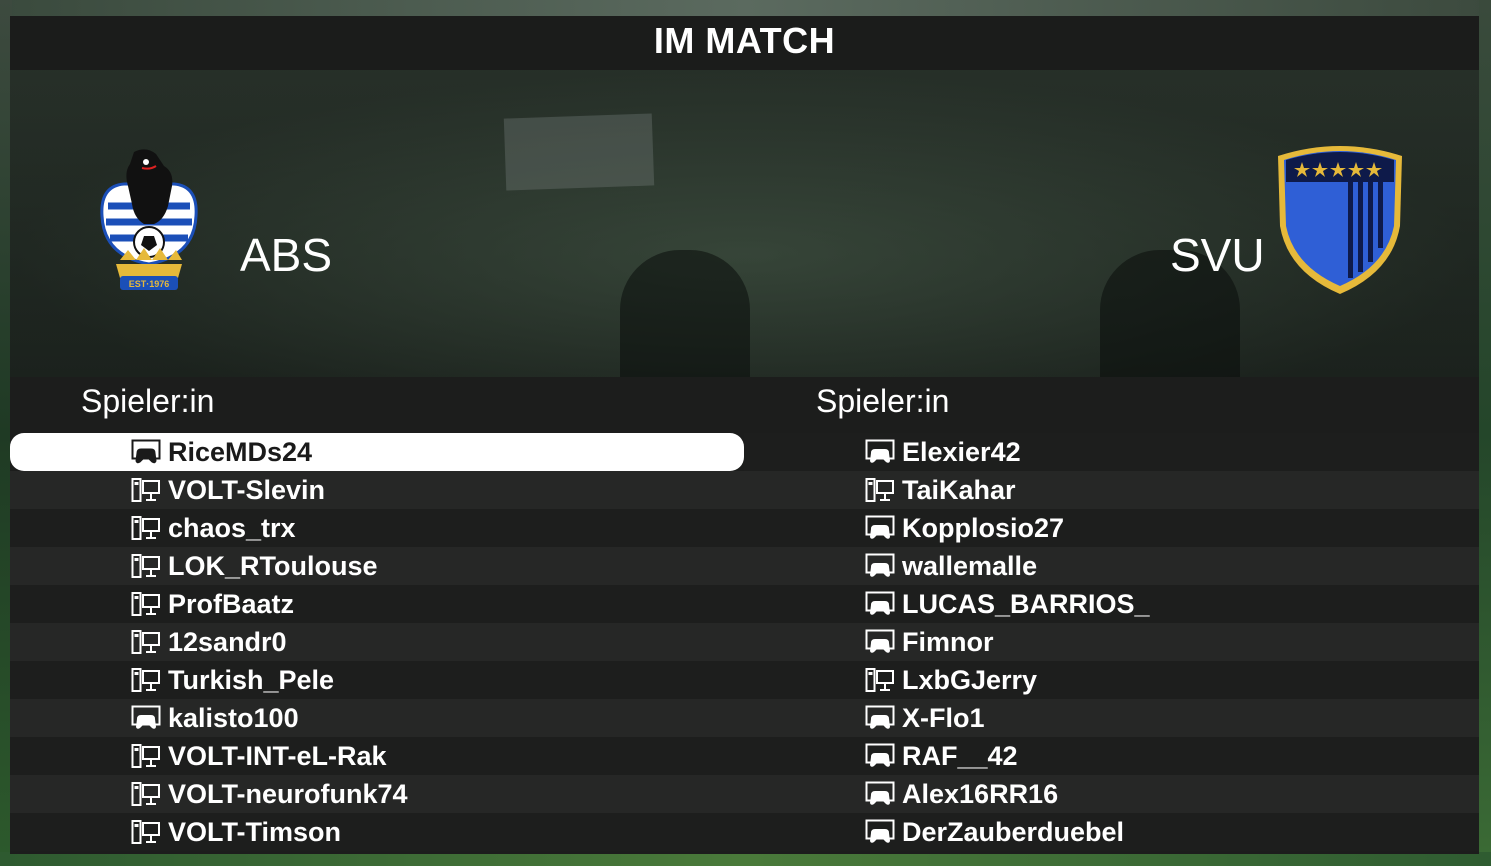 The image size is (1491, 866). Describe the element at coordinates (233, 718) in the screenshot. I see `player-name: kalisto100` at that location.